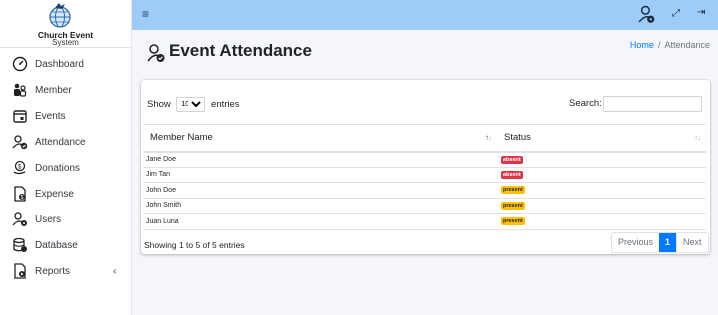 This screenshot has height=315, width=718. I want to click on fullscreen-icon: ⤢, so click(676, 13).